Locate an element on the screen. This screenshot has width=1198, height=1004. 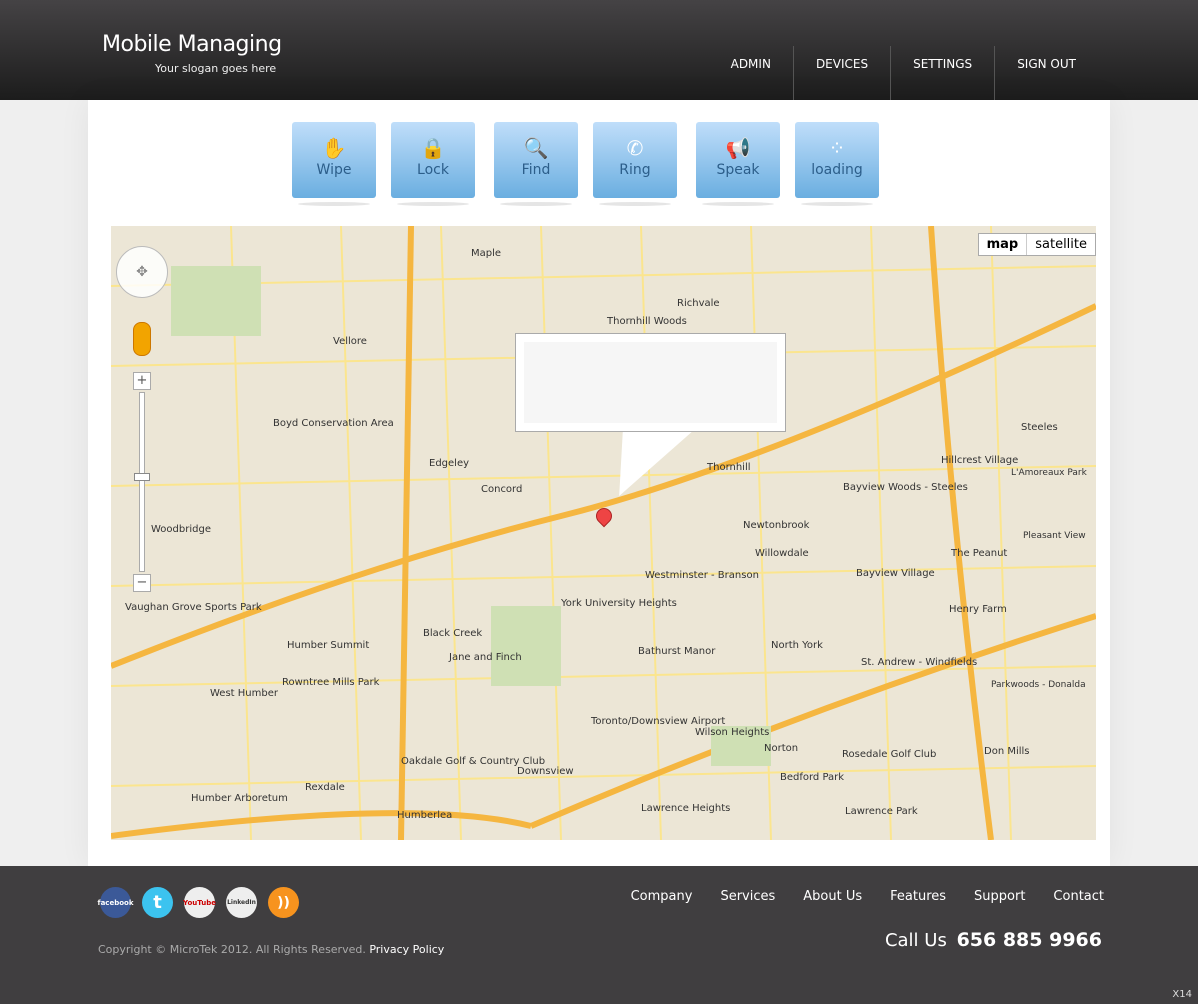
map-type-satellite: satellite is located at coordinates (1061, 244).